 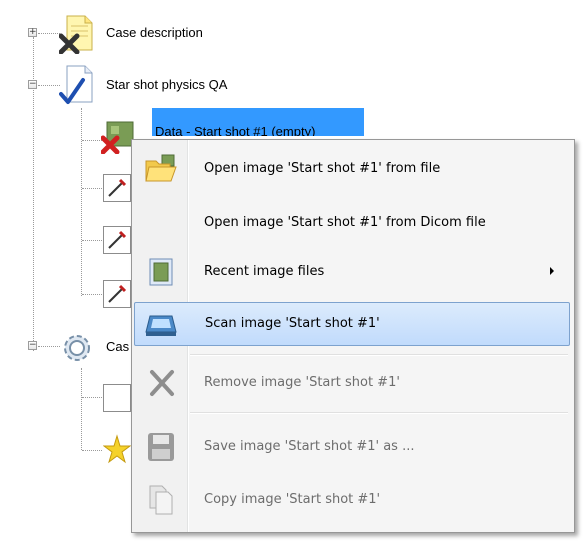 What do you see at coordinates (322, 168) in the screenshot?
I see `menu-item-label: Open image 'Start shot #1' from file` at bounding box center [322, 168].